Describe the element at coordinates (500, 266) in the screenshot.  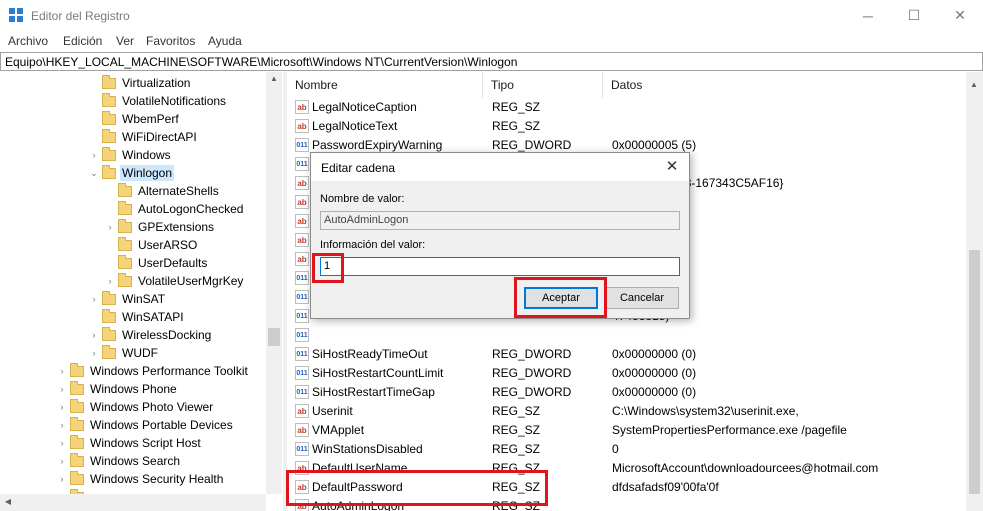
I see `value-data-field: 1` at that location.